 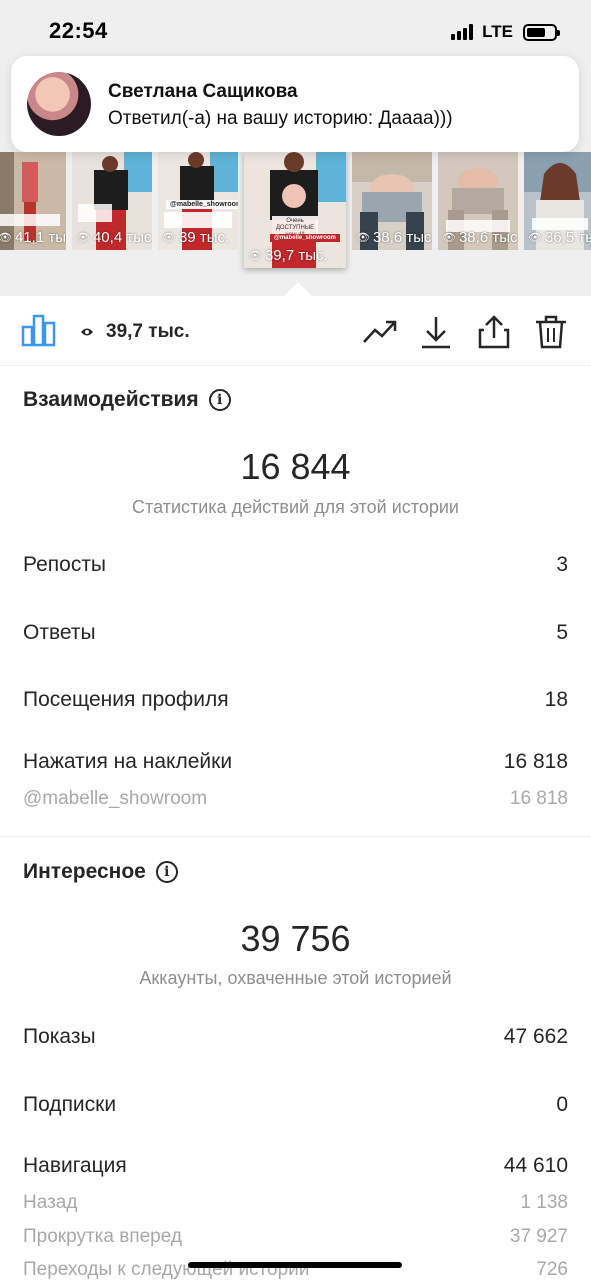 What do you see at coordinates (78, 30) in the screenshot?
I see `status-time: 22:54` at bounding box center [78, 30].